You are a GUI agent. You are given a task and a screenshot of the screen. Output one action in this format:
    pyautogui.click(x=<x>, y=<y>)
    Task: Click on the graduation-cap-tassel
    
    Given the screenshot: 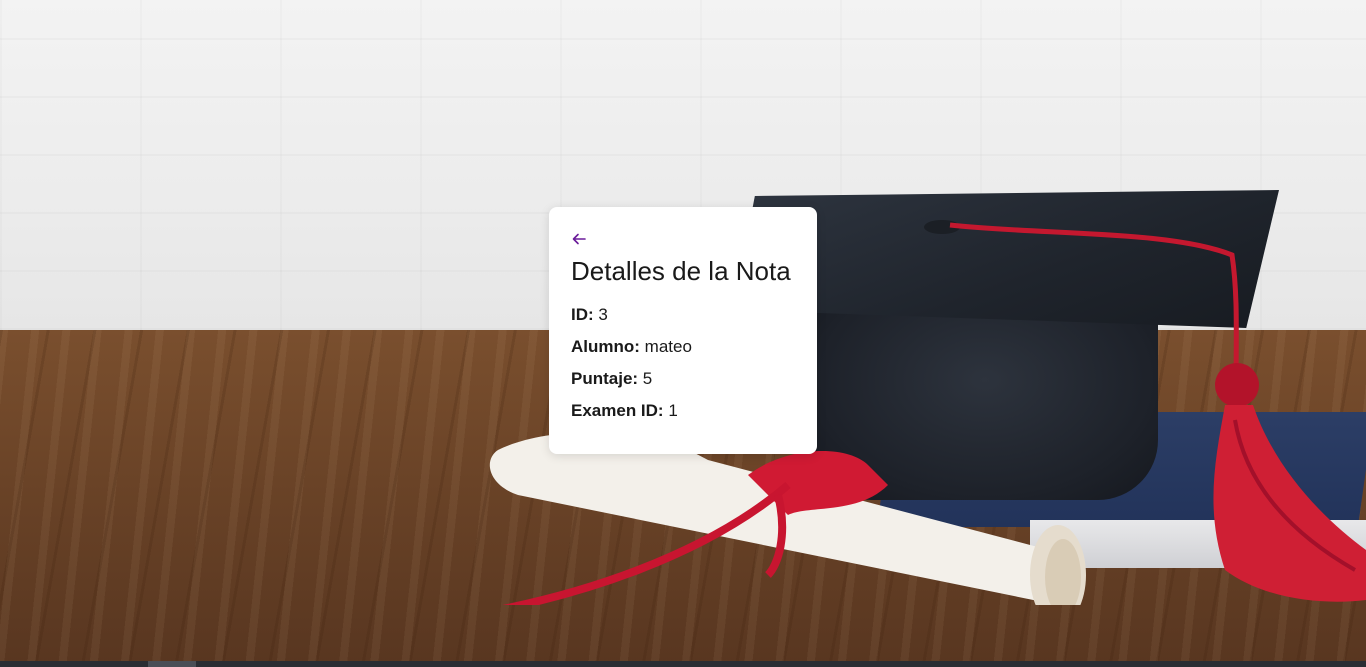 What is the action you would take?
    pyautogui.click(x=1289, y=482)
    